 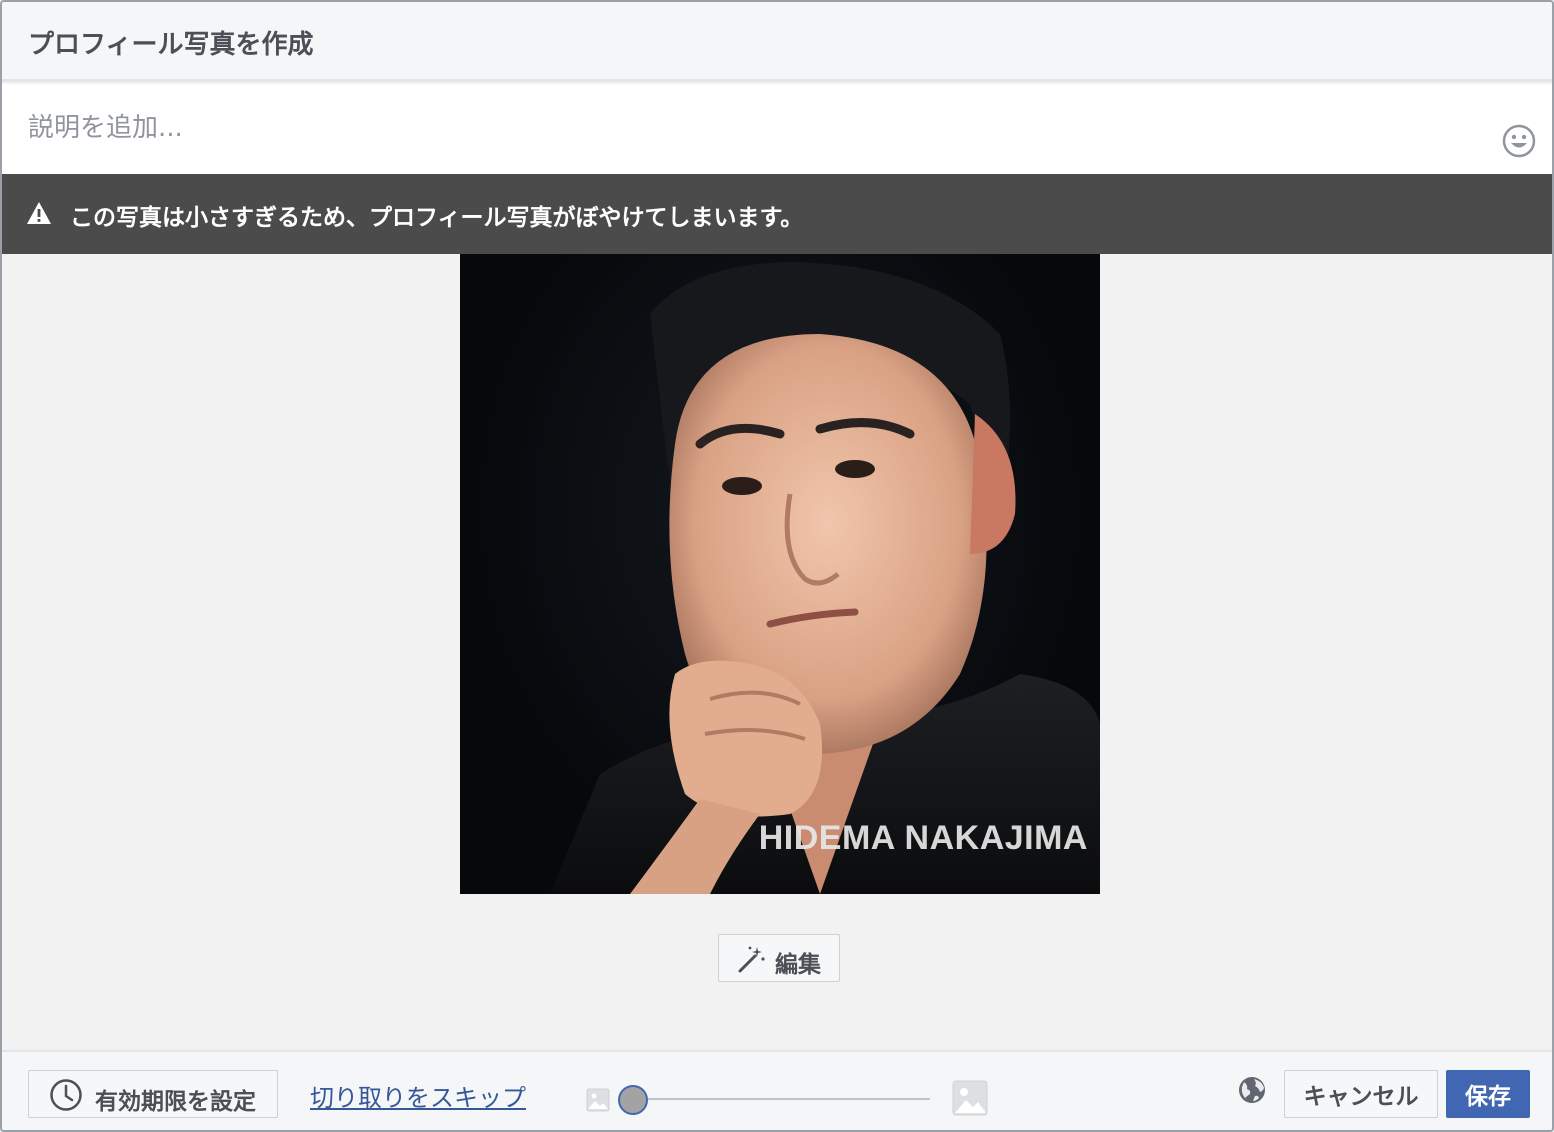 I want to click on globe-icon, so click(x=1252, y=1090).